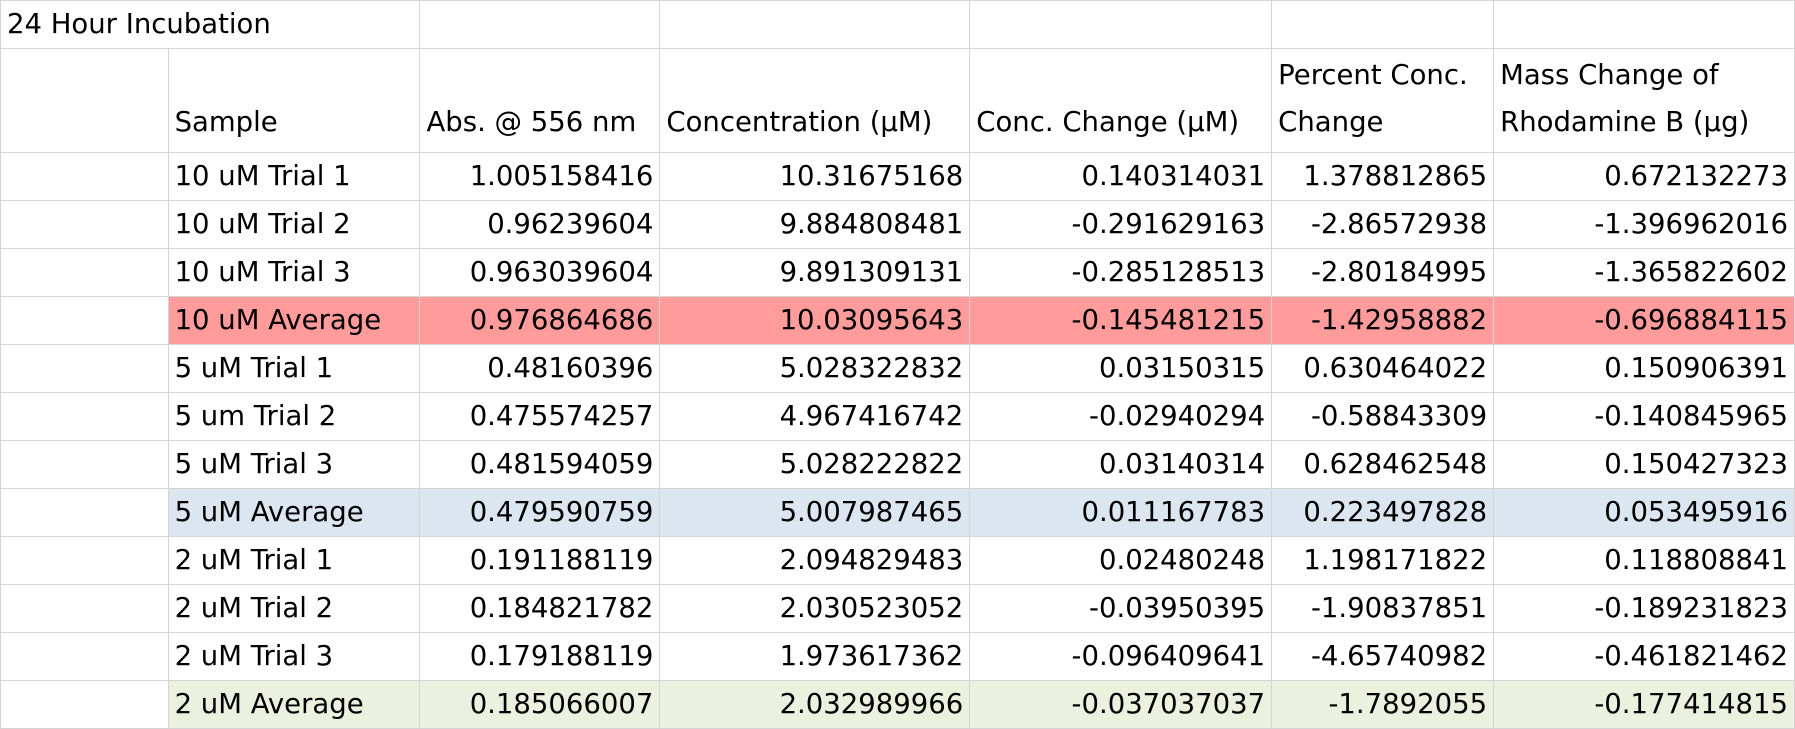 Image resolution: width=1795 pixels, height=729 pixels. Describe the element at coordinates (540, 224) in the screenshot. I see `cell-abs: 0.96239604` at that location.